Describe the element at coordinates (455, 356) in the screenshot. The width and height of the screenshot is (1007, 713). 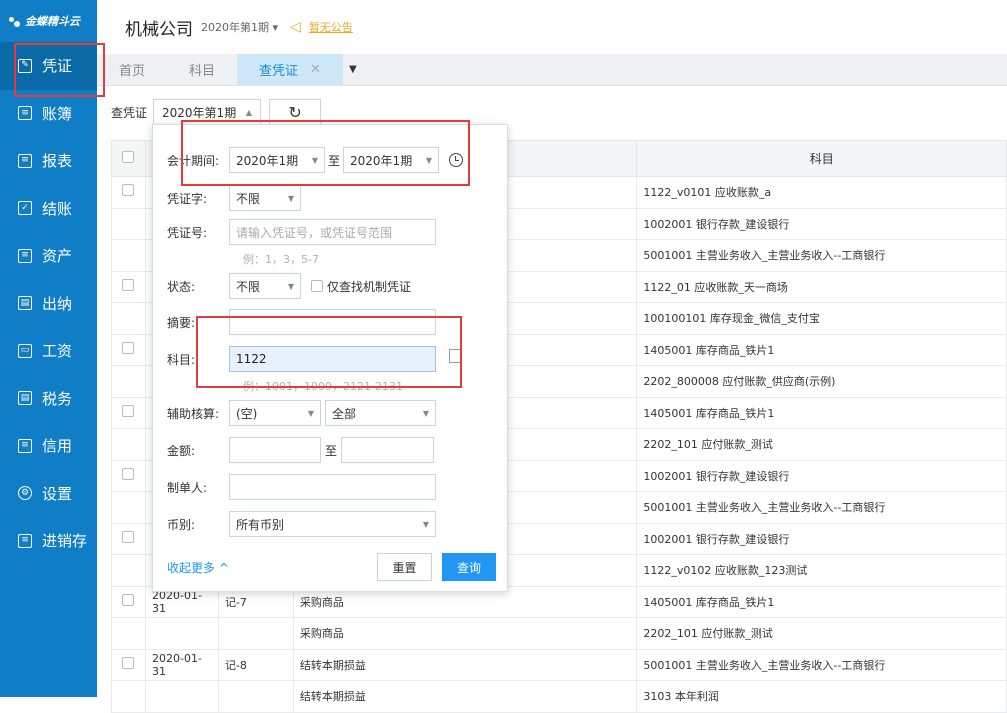
I see `subject-picker-icon` at that location.